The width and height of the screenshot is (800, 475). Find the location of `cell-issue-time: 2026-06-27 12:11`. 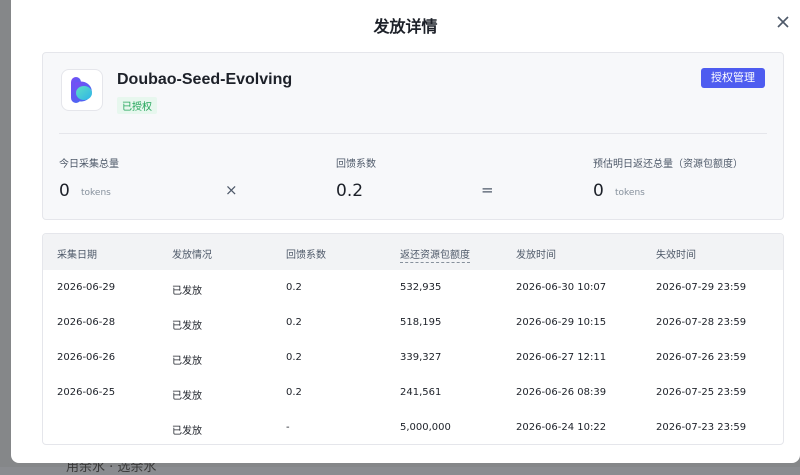

cell-issue-time: 2026-06-27 12:11 is located at coordinates (561, 357).